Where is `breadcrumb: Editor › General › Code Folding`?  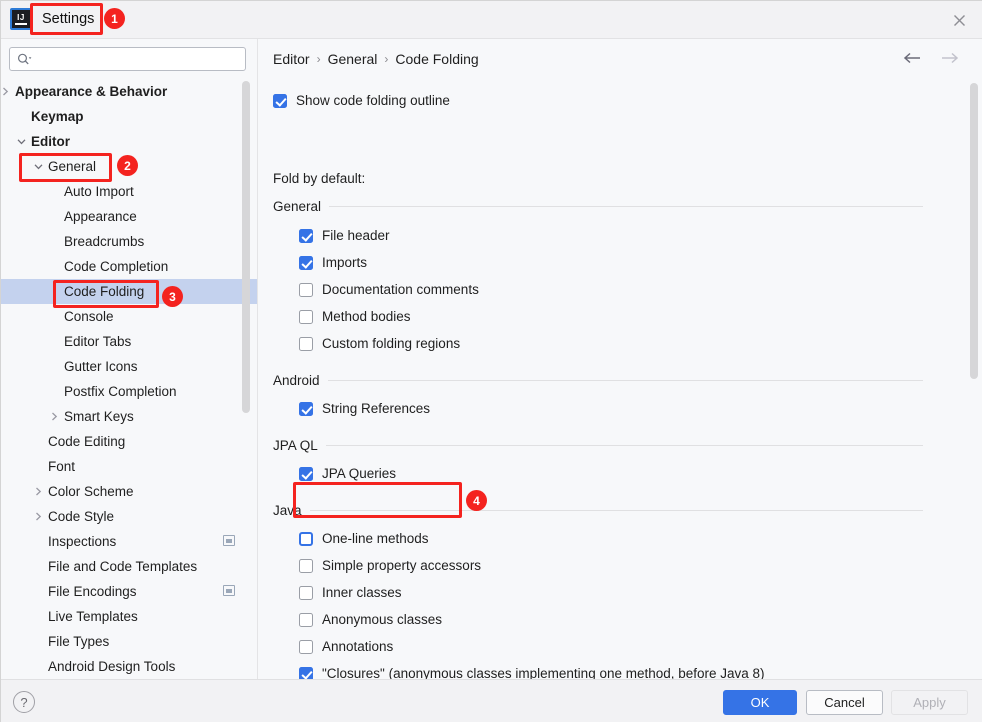
breadcrumb: Editor › General › Code Folding is located at coordinates (376, 59).